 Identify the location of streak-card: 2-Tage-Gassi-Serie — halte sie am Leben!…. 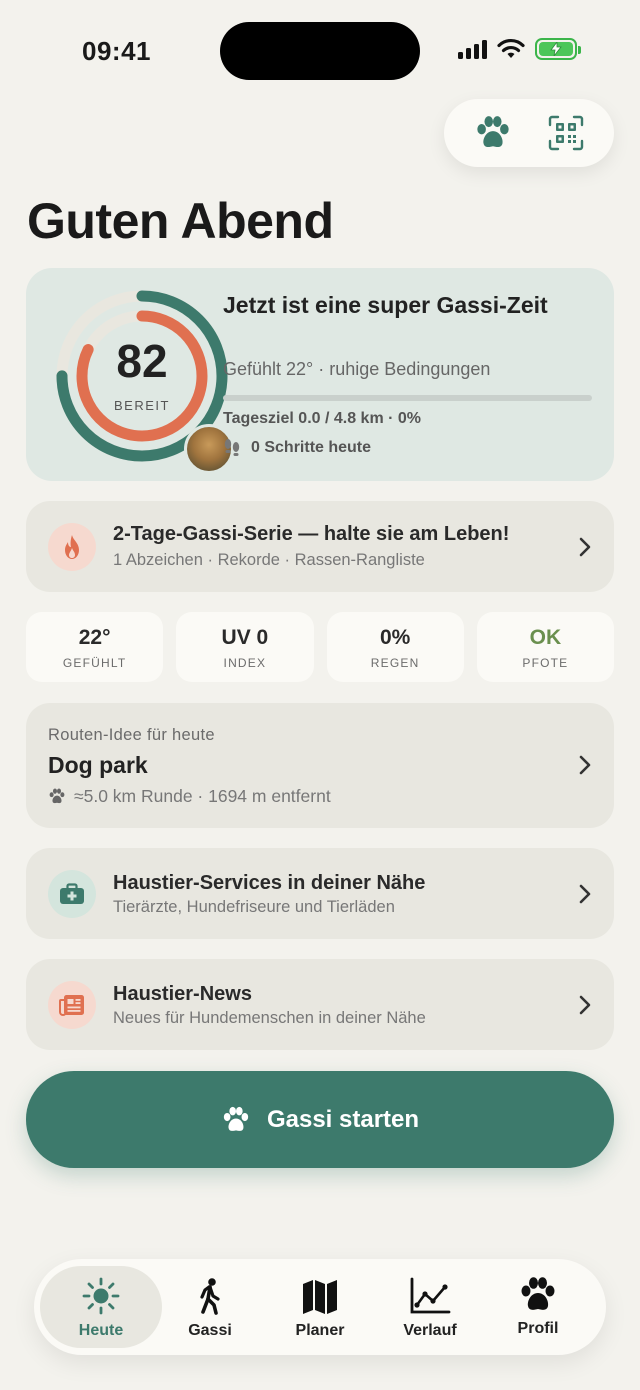
(320, 546).